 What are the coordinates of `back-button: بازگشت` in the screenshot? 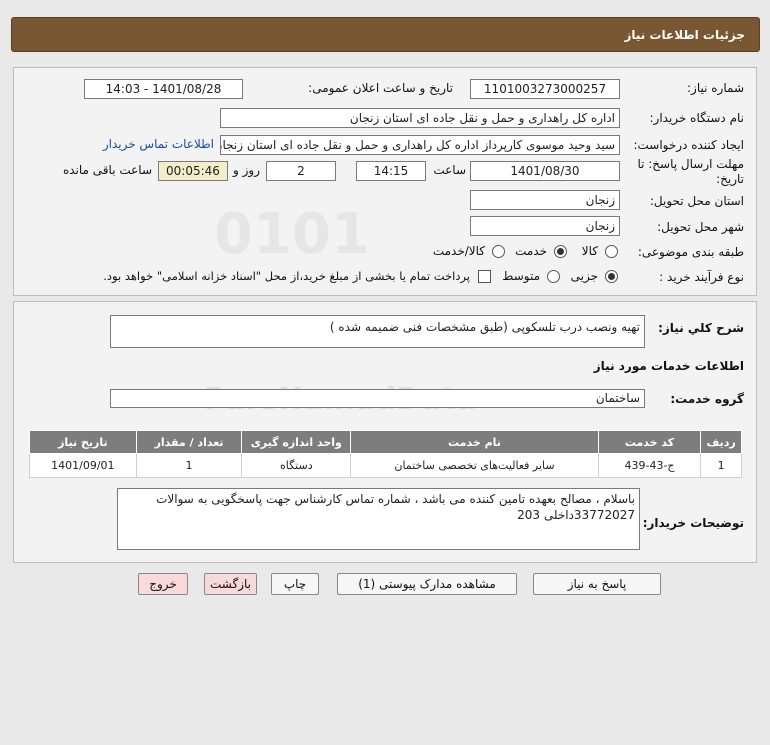 It's located at (230, 584).